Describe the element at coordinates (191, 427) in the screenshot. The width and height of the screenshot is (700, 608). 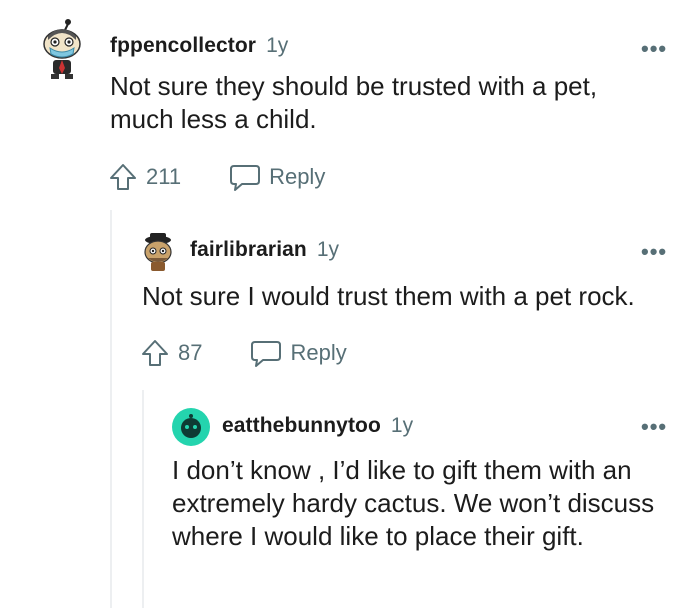
I see `default-avatar-icon` at that location.